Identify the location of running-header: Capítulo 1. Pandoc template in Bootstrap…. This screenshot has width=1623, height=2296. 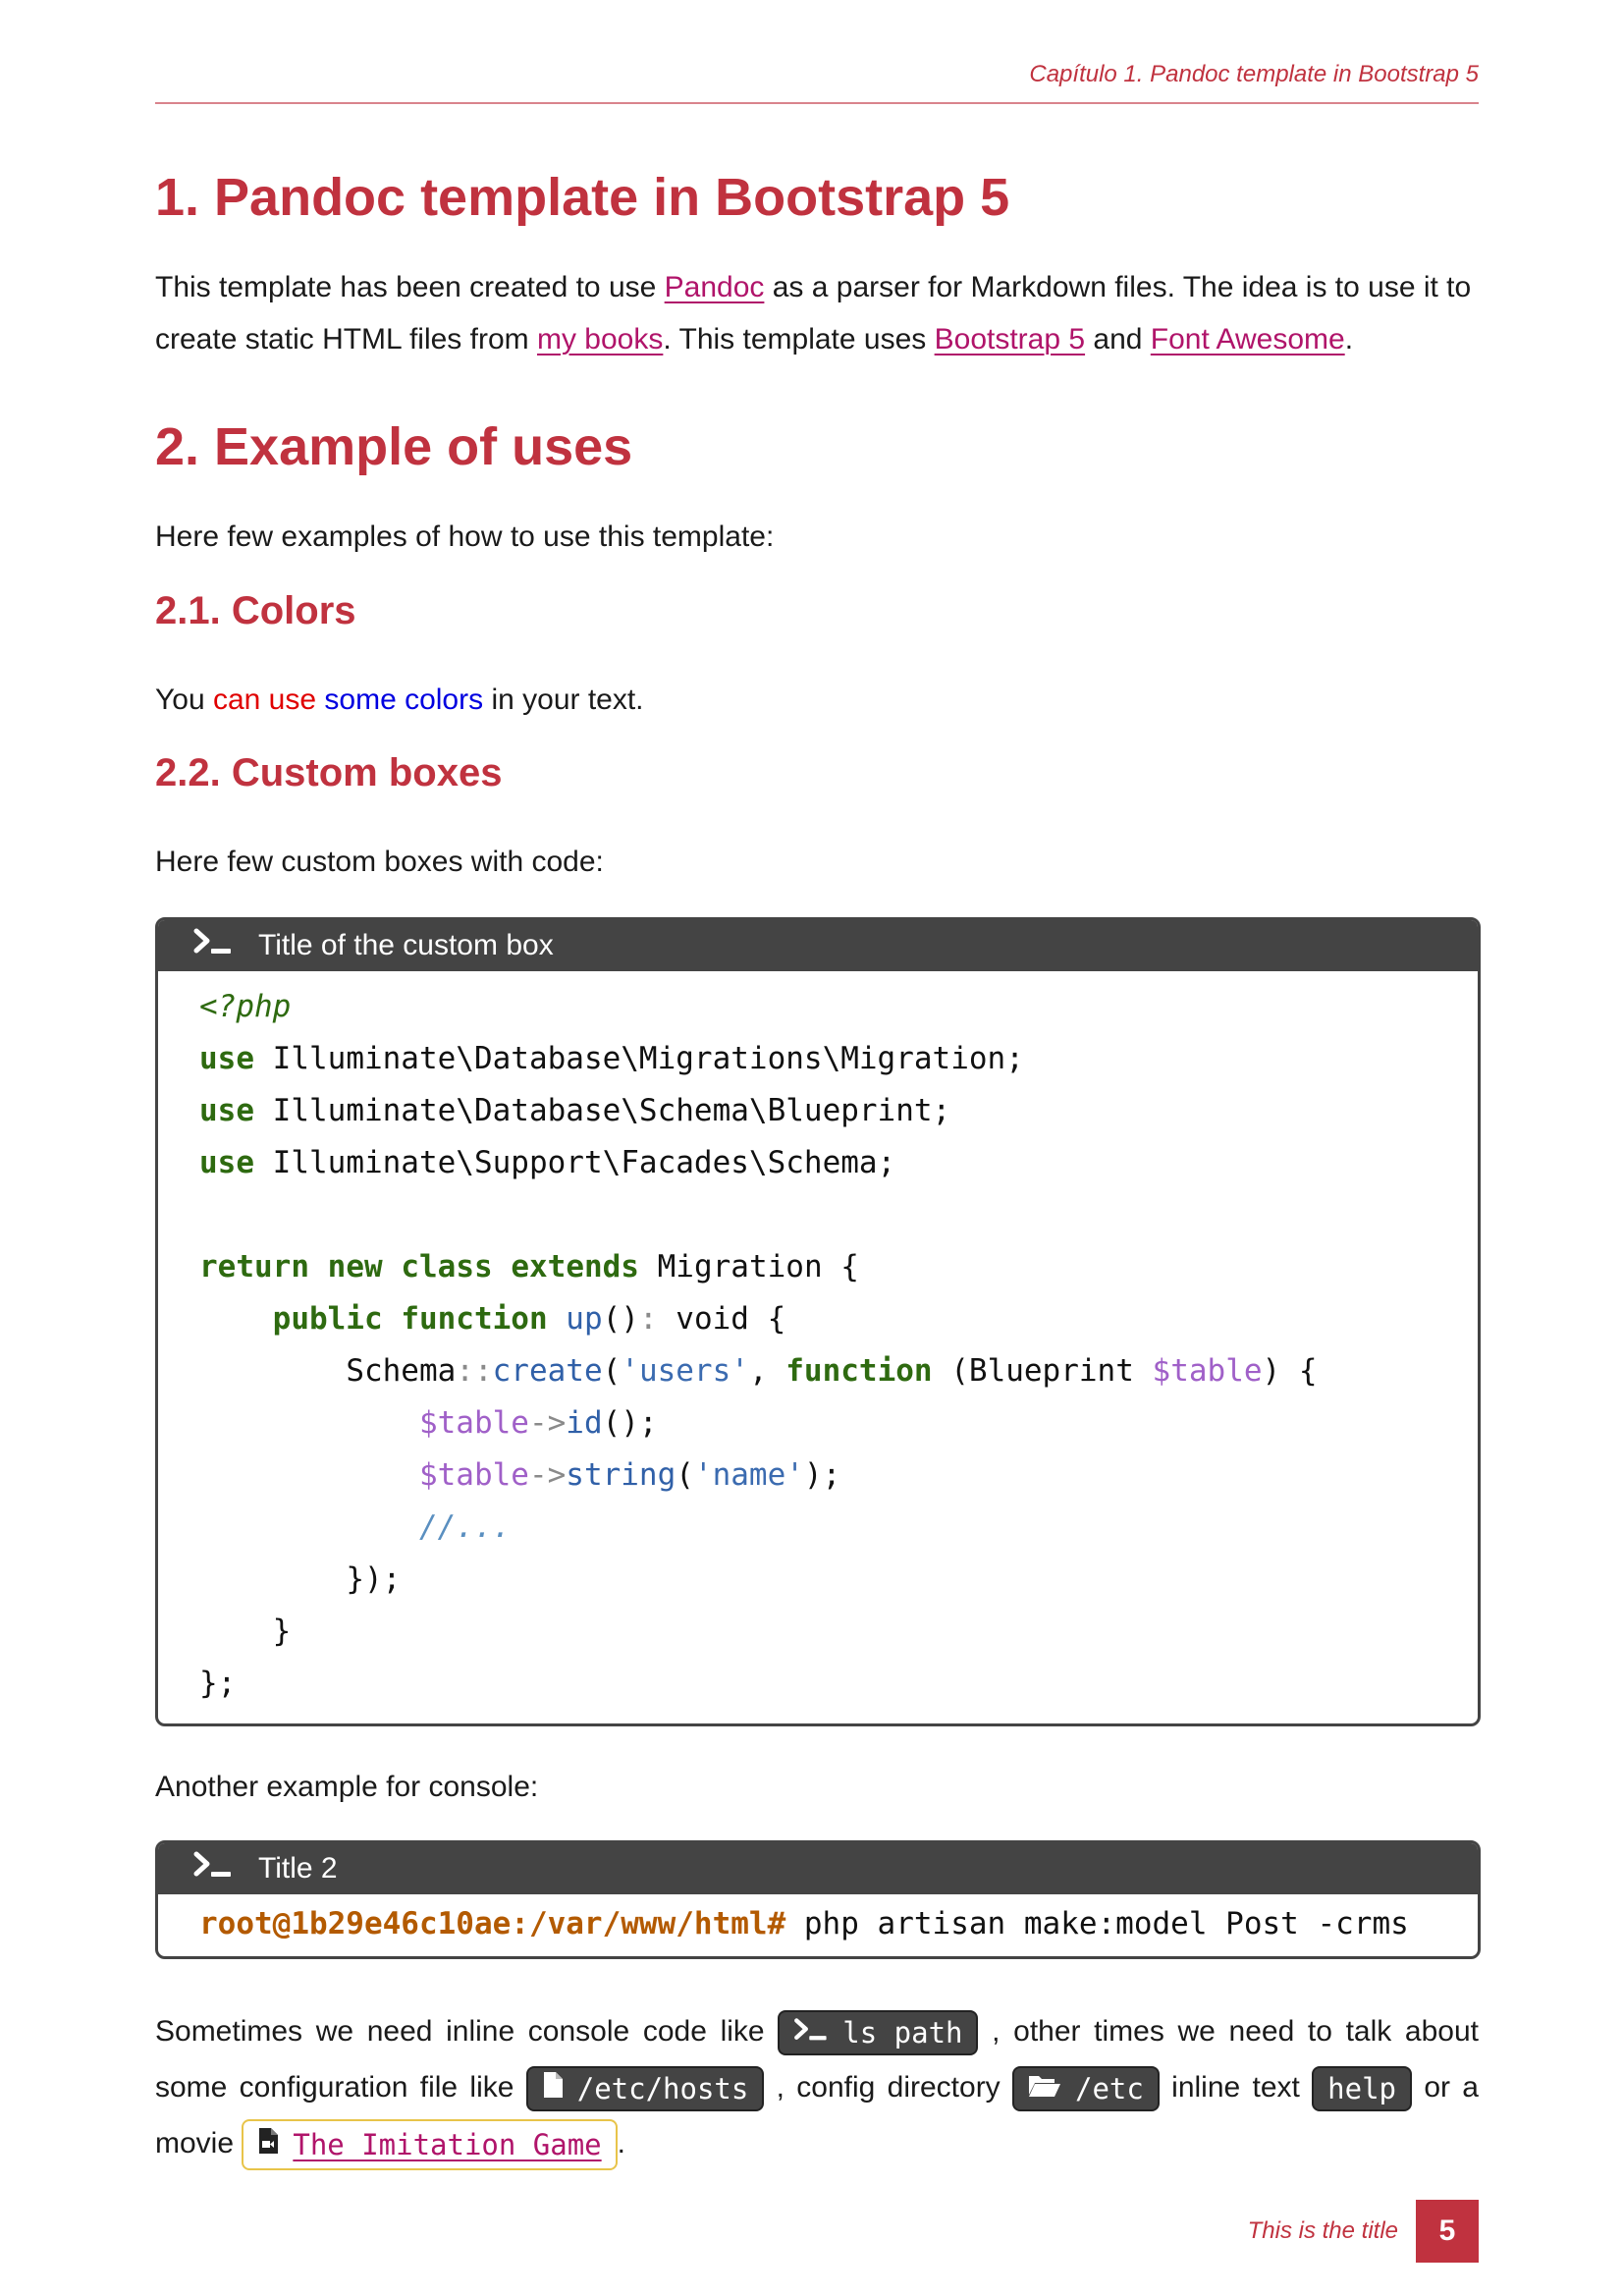
(1254, 74).